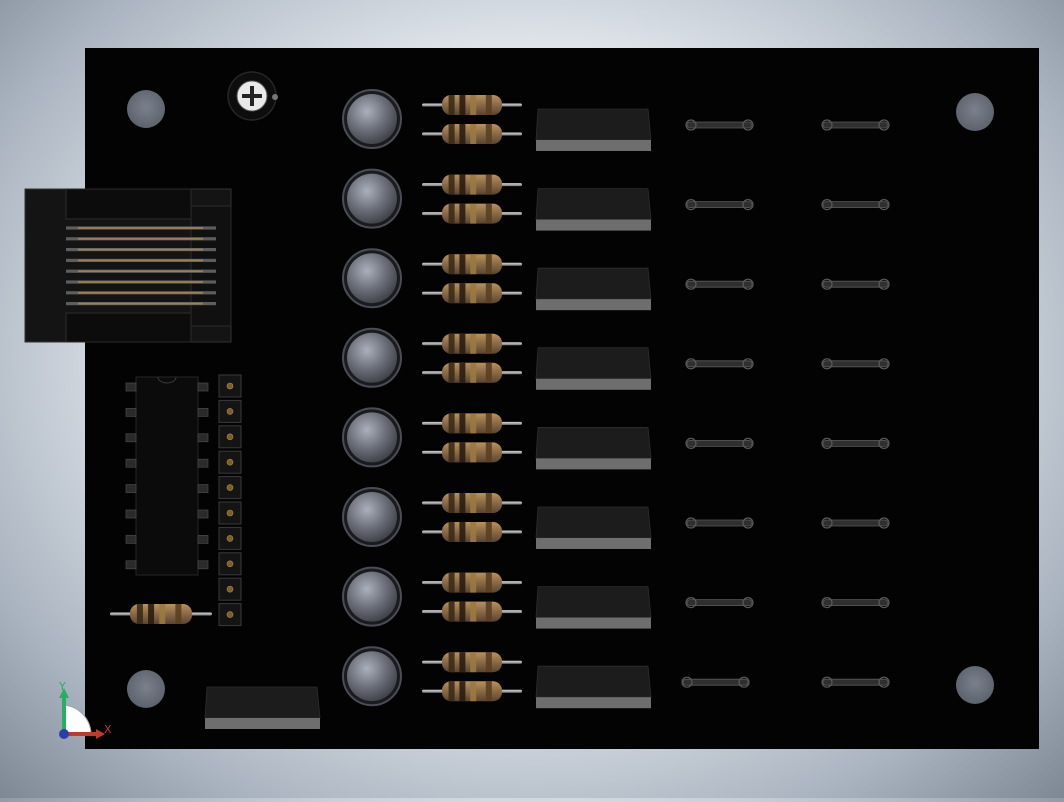 The image size is (1064, 802). Describe the element at coordinates (211, 266) in the screenshot. I see `connector-latch` at that location.